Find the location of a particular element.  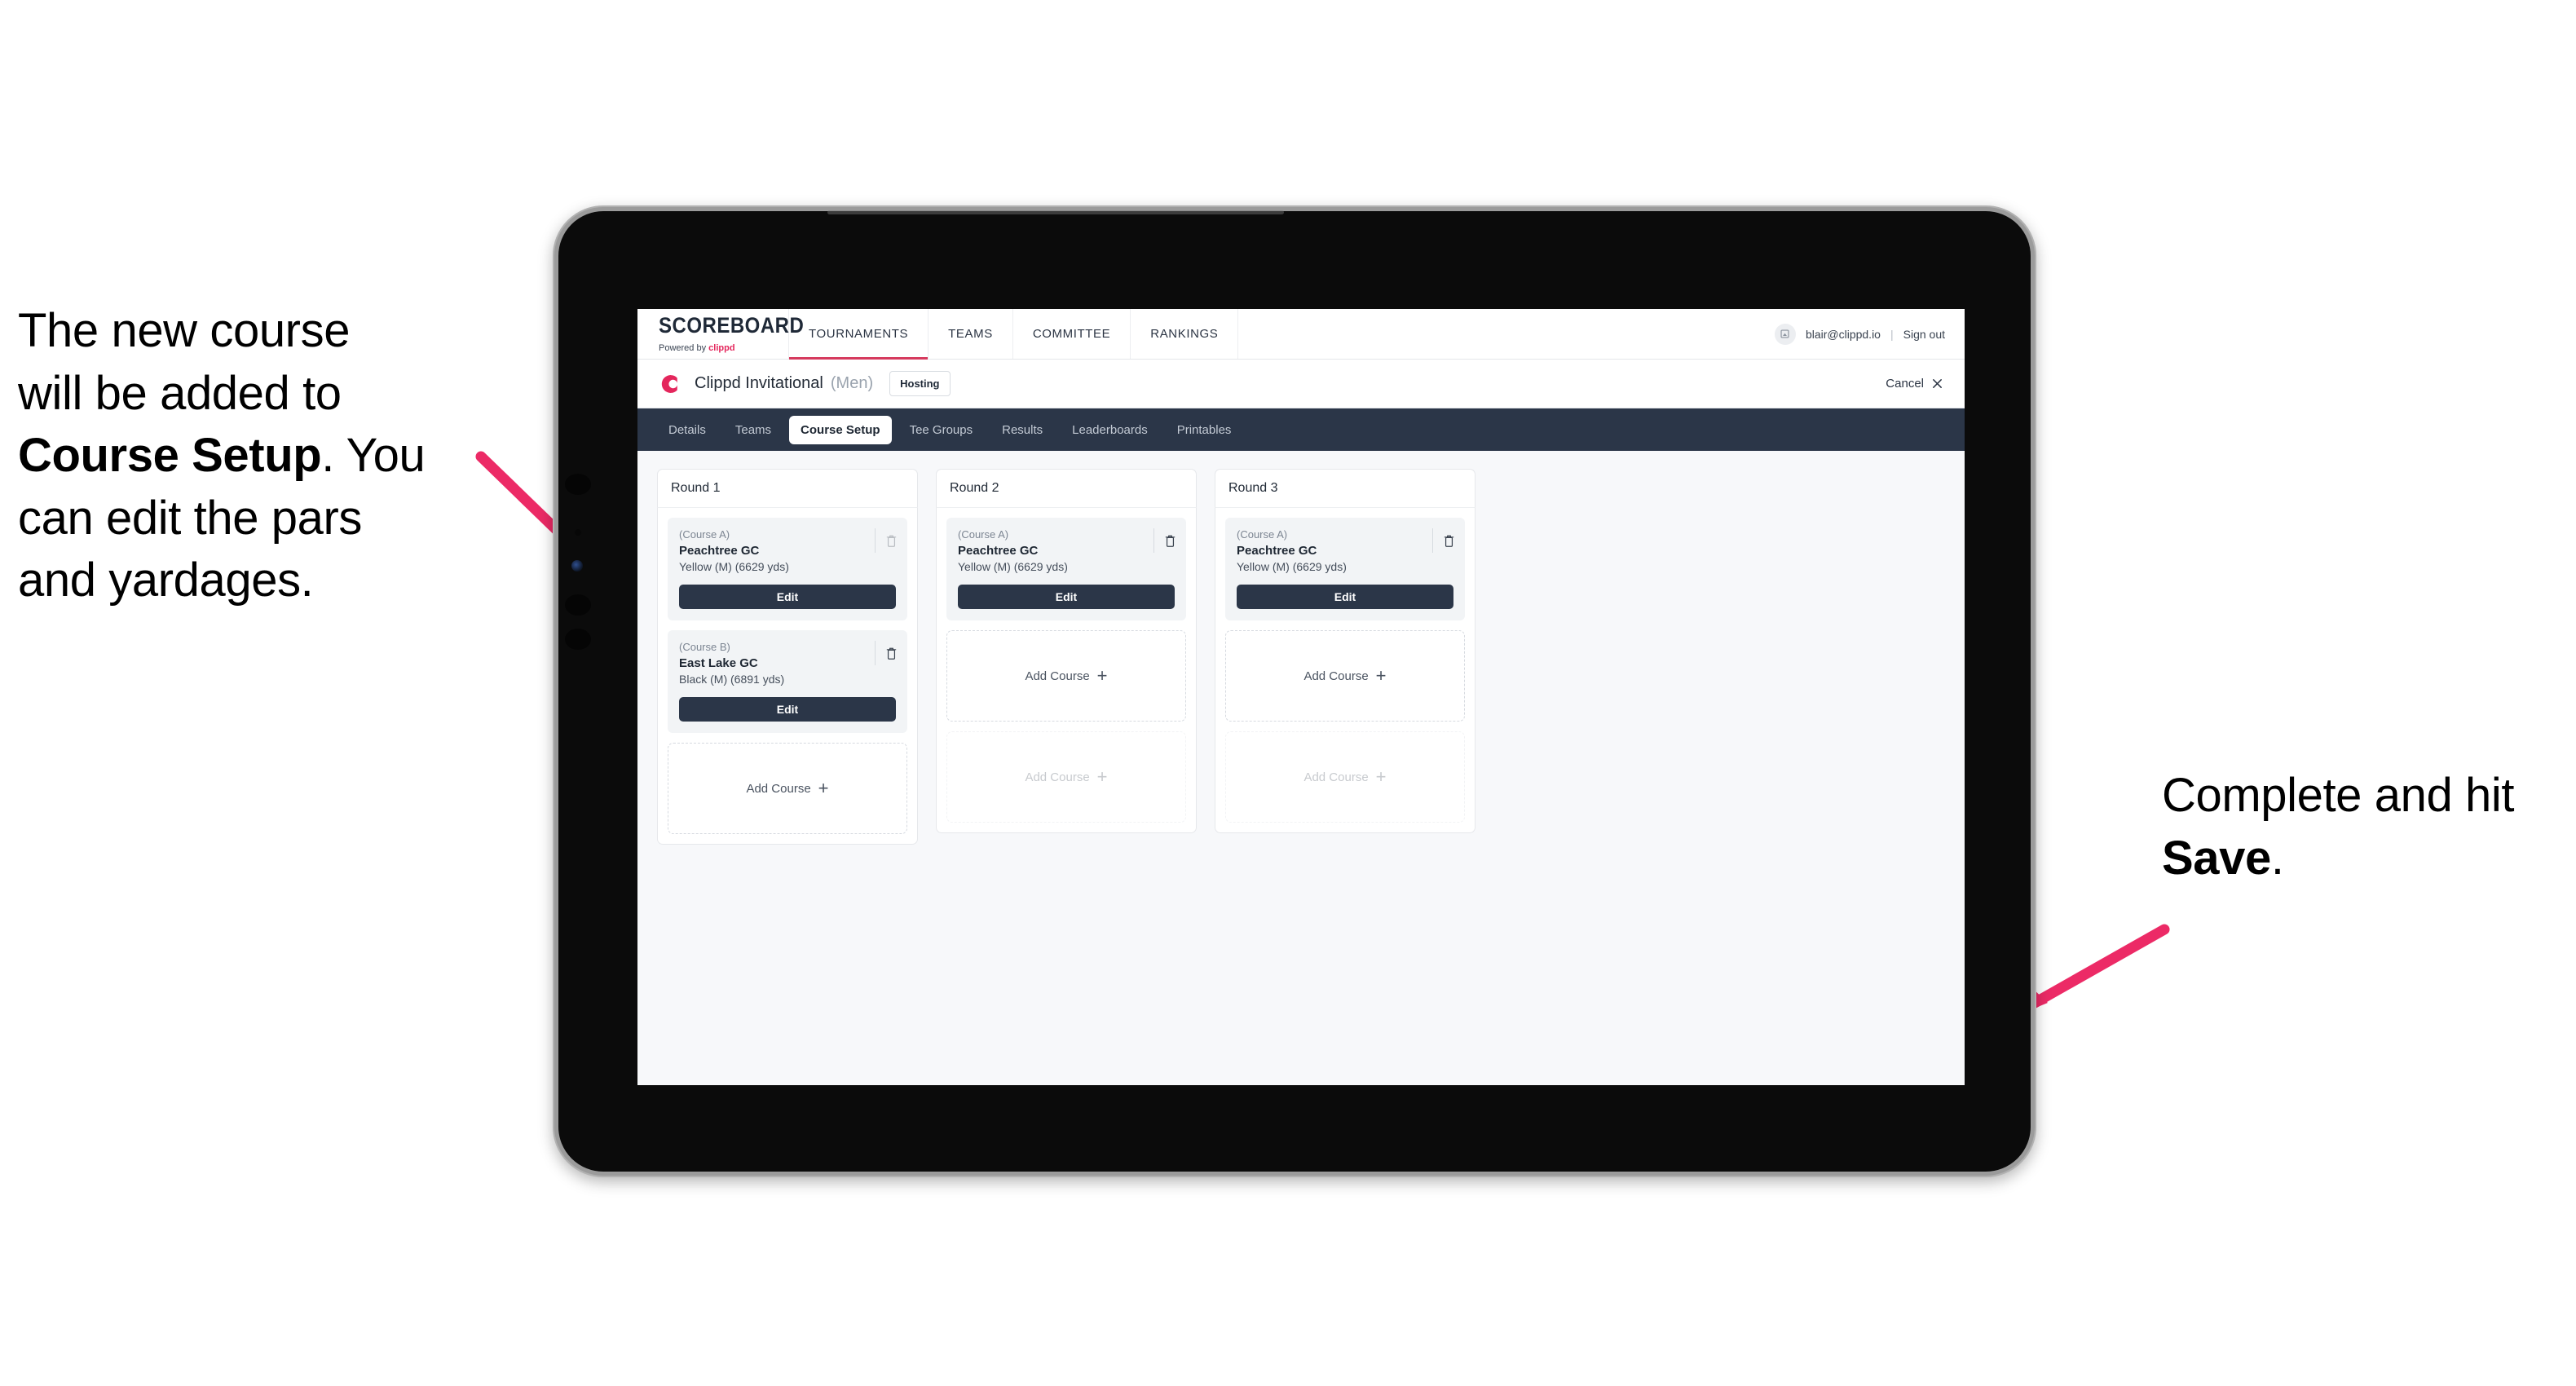

microphone-icon is located at coordinates (578, 532).